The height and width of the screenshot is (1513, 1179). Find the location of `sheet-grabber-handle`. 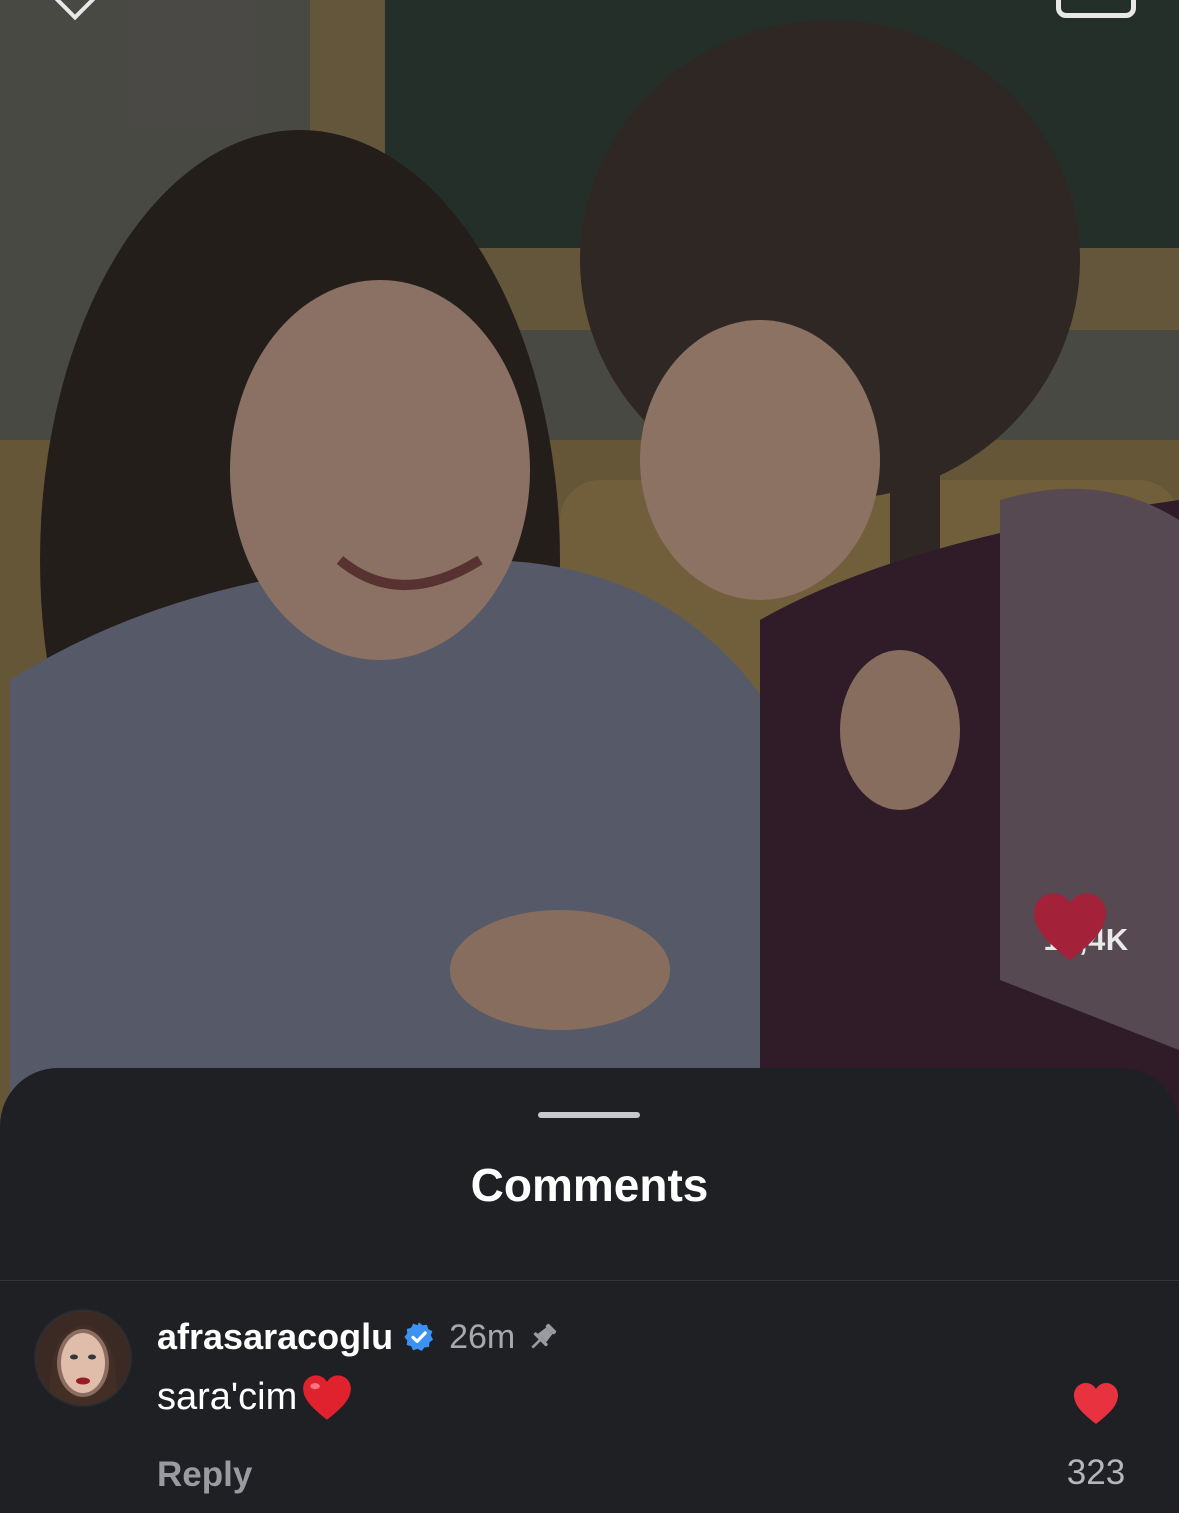

sheet-grabber-handle is located at coordinates (589, 1115).